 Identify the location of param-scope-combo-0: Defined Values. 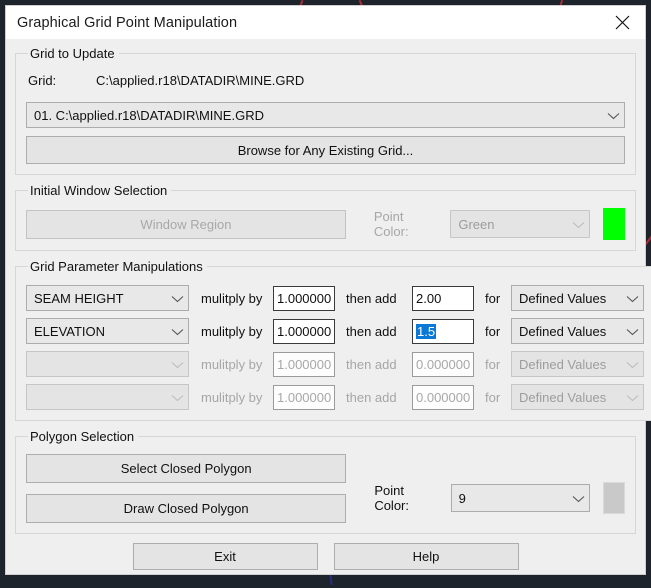
(577, 298).